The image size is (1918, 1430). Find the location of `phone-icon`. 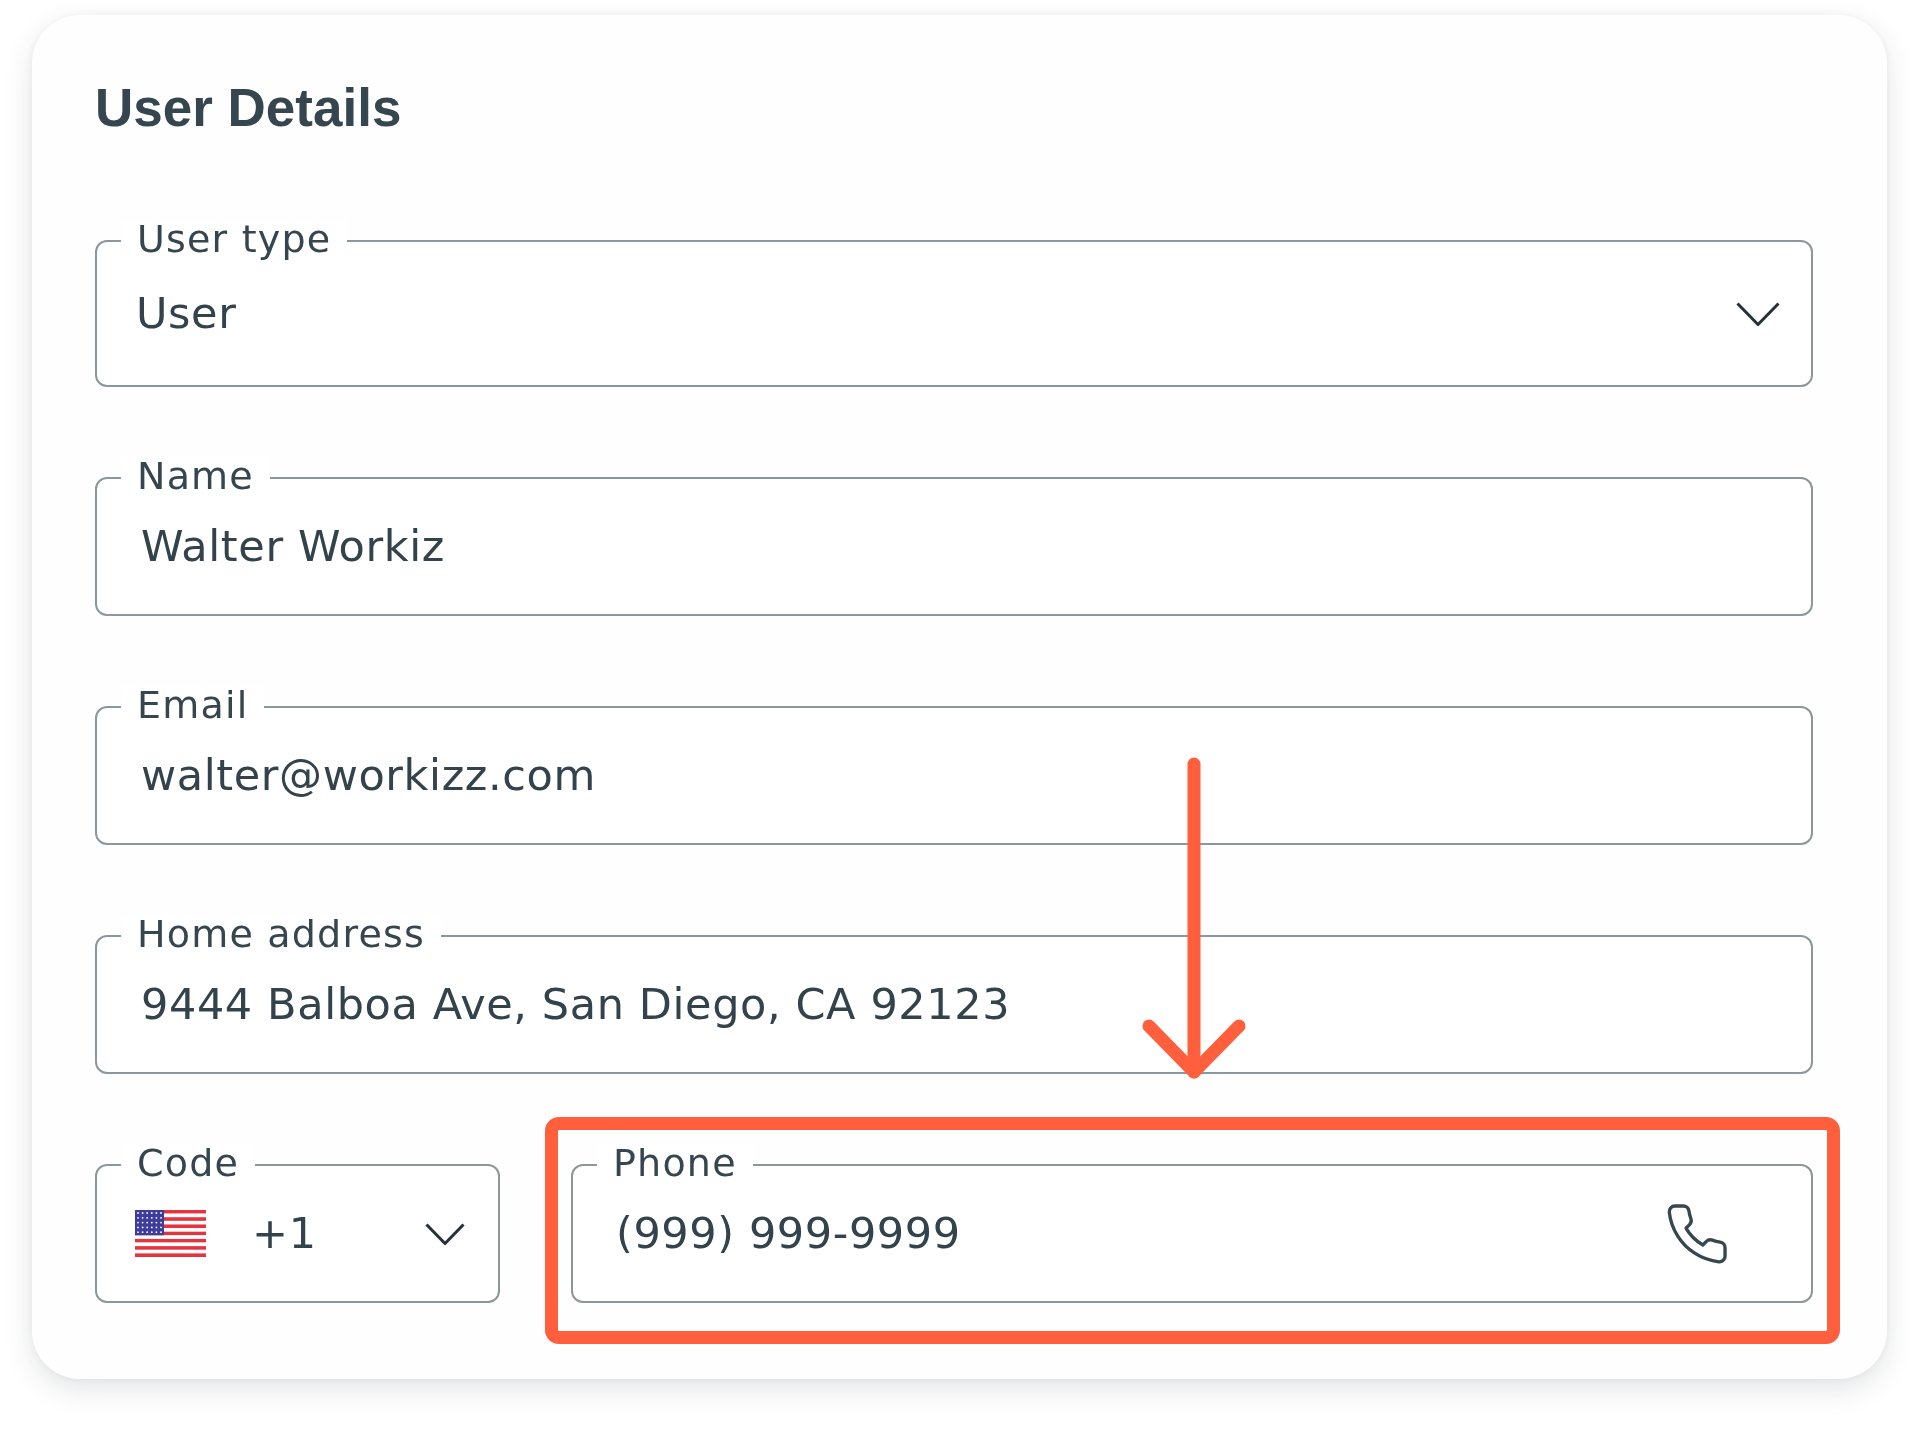

phone-icon is located at coordinates (1697, 1233).